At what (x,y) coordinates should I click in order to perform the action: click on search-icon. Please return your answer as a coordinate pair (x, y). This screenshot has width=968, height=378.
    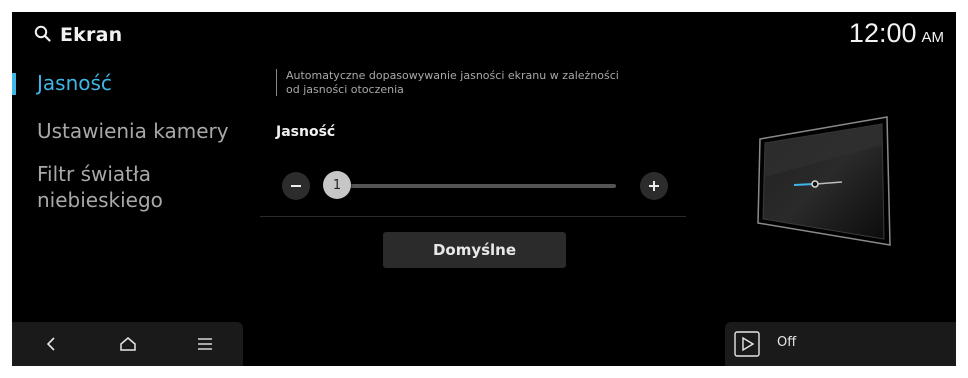
    Looking at the image, I should click on (42, 35).